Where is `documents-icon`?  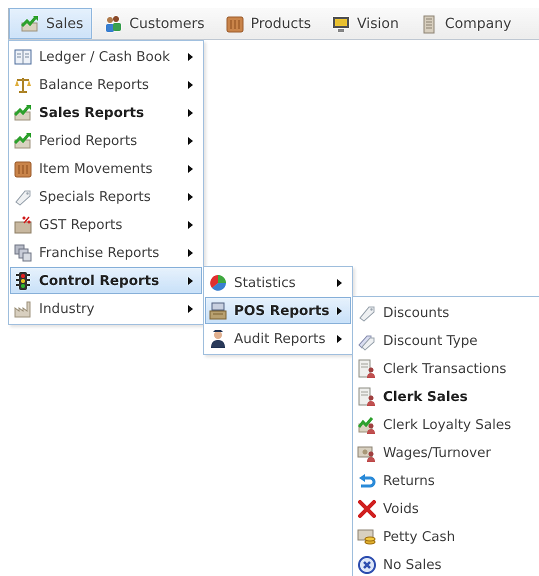
documents-icon is located at coordinates (23, 252).